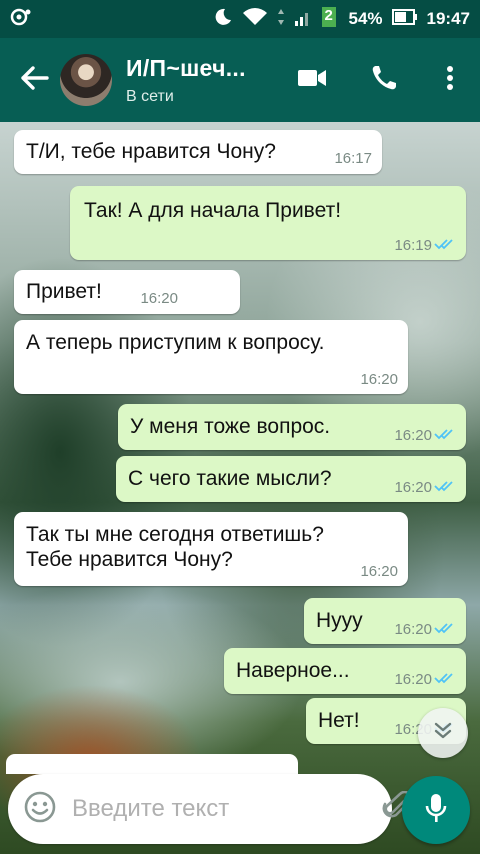  What do you see at coordinates (255, 19) in the screenshot?
I see `wifi-icon` at bounding box center [255, 19].